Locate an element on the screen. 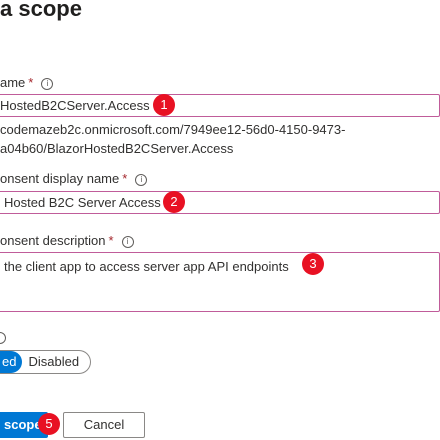 The image size is (440, 440). state-enabled-option: ed is located at coordinates (11, 362).